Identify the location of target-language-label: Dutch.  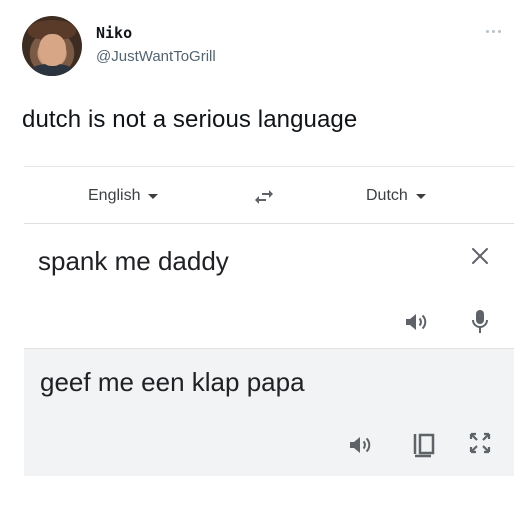
(387, 195).